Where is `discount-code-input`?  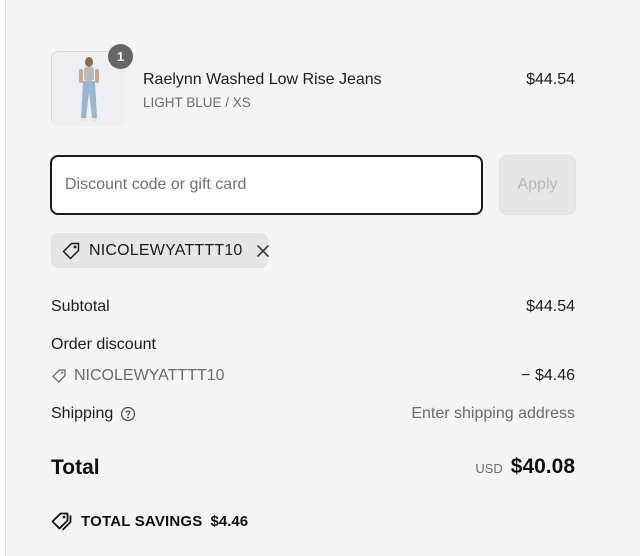
discount-code-input is located at coordinates (266, 185).